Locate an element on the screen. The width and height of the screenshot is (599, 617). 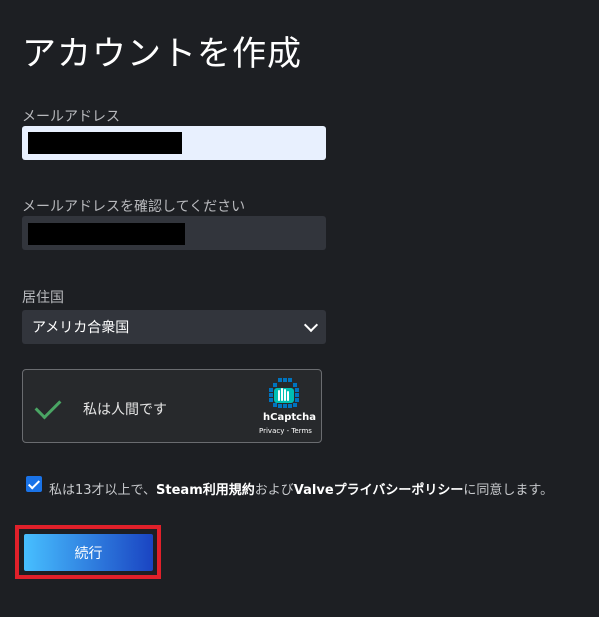
steam-terms-link: Steam利用規約 is located at coordinates (205, 490).